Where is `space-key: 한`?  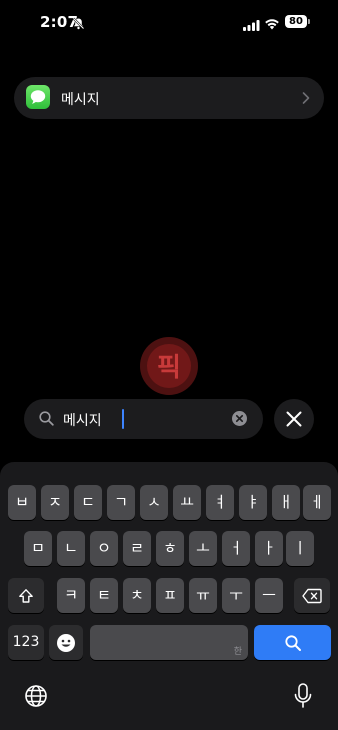
space-key: 한 is located at coordinates (169, 642).